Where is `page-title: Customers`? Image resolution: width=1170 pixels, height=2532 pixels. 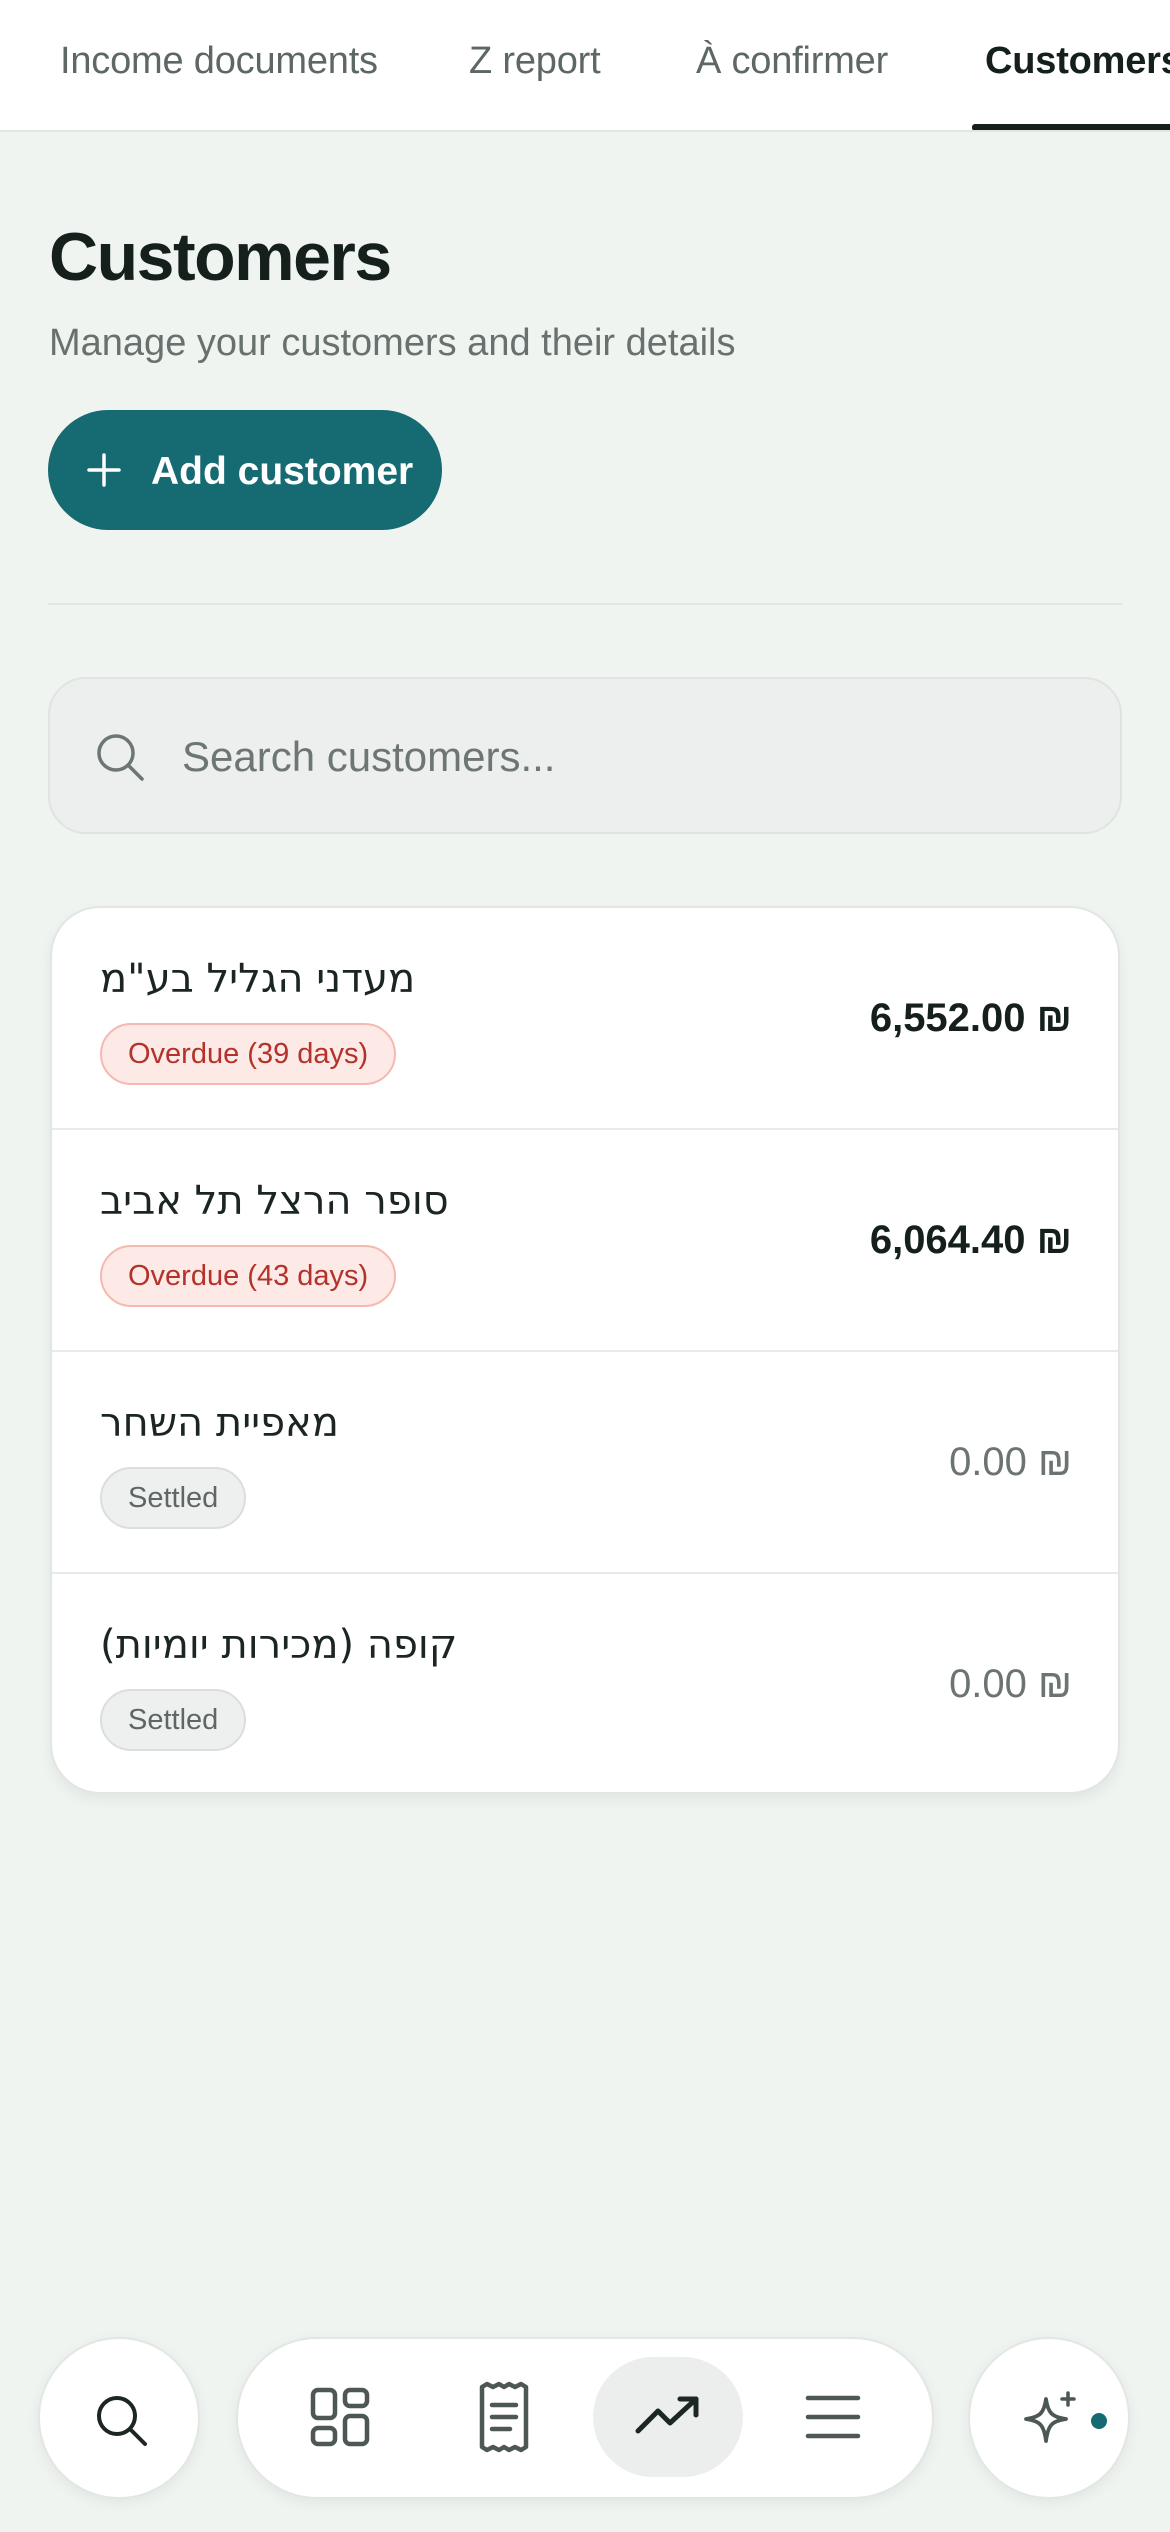
page-title: Customers is located at coordinates (220, 257).